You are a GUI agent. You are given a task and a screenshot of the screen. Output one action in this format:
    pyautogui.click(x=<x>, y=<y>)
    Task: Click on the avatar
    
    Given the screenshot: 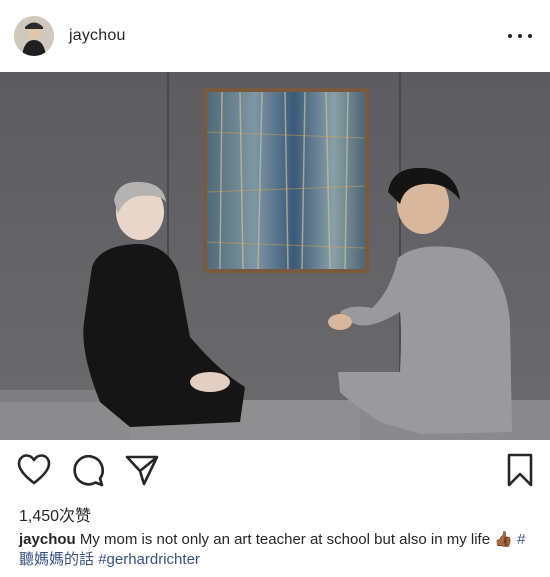 What is the action you would take?
    pyautogui.click(x=34, y=36)
    